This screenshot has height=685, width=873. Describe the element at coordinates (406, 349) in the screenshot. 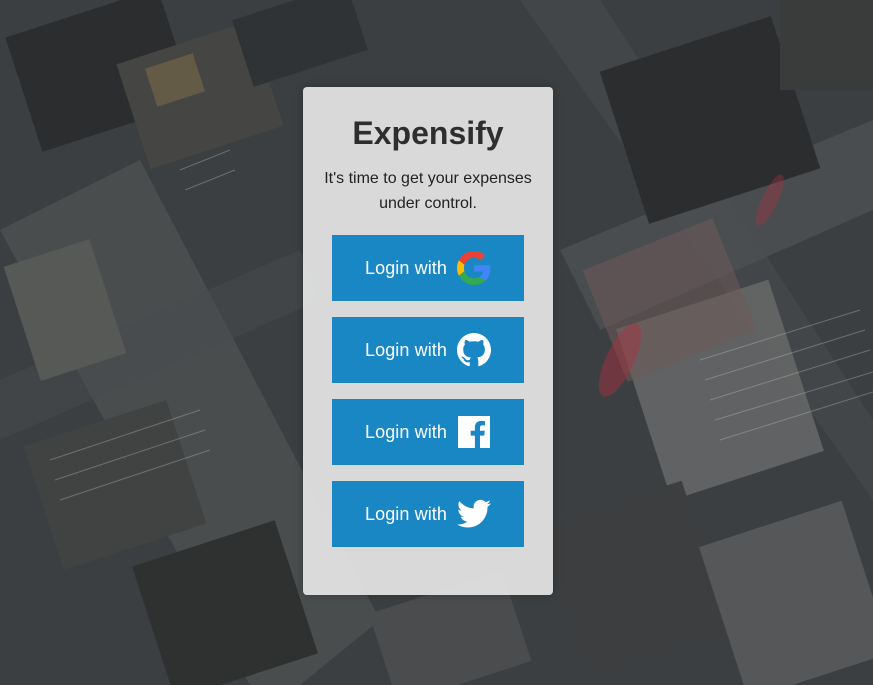

I see `login-github-label: Login with` at that location.